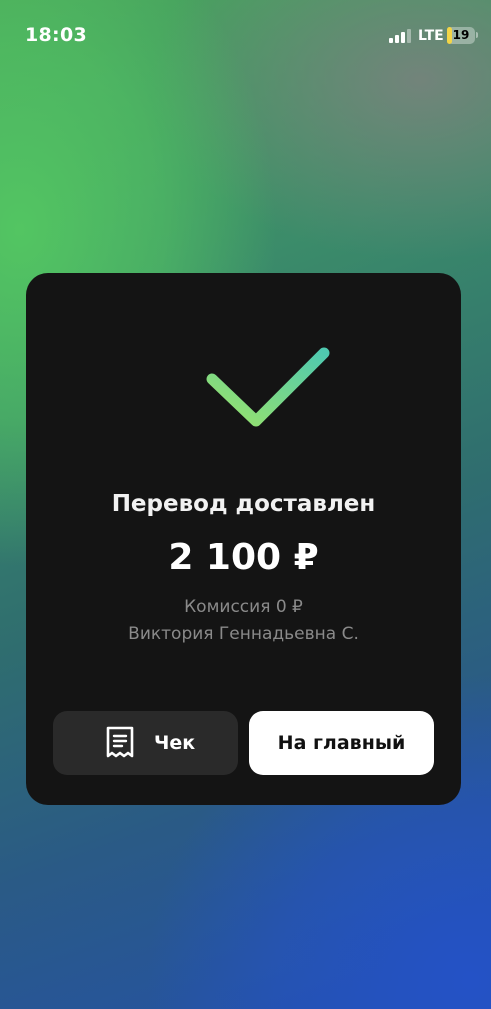 The image size is (491, 1009). I want to click on checkmark-icon, so click(268, 387).